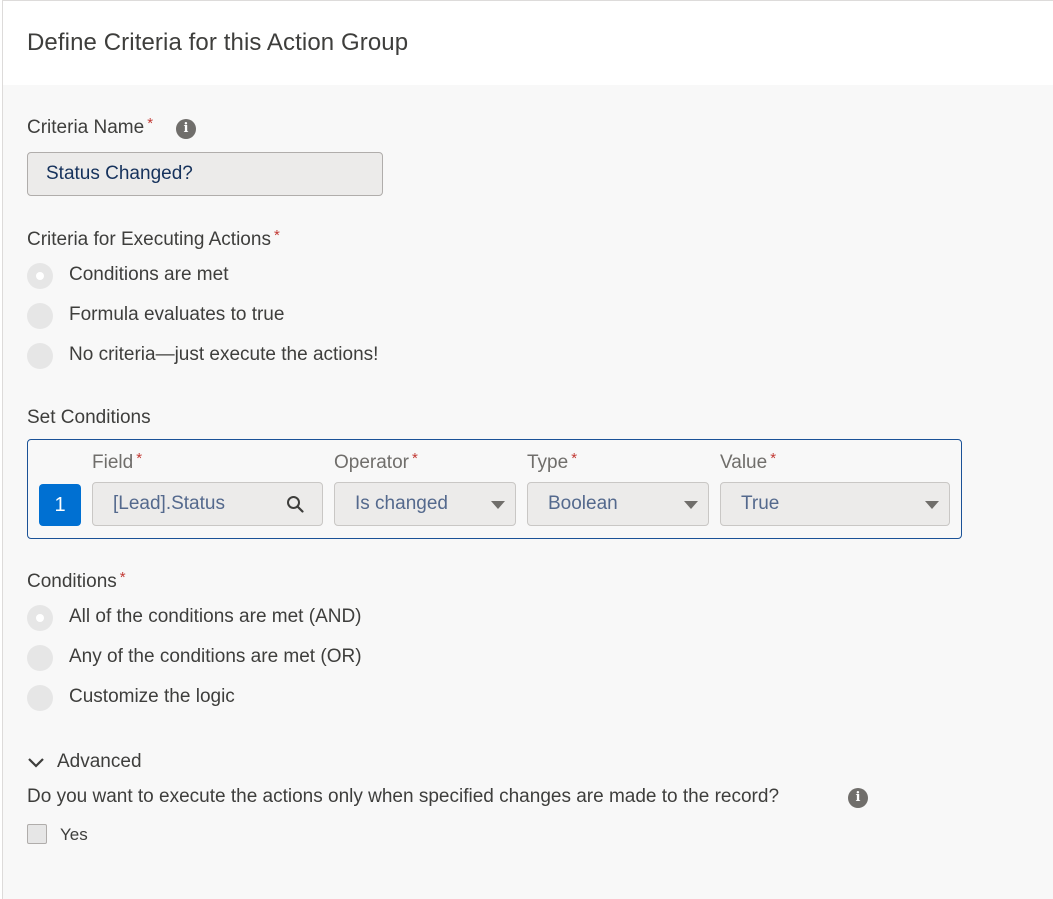 This screenshot has height=899, width=1053. What do you see at coordinates (113, 462) in the screenshot?
I see `field-column-text: Field` at bounding box center [113, 462].